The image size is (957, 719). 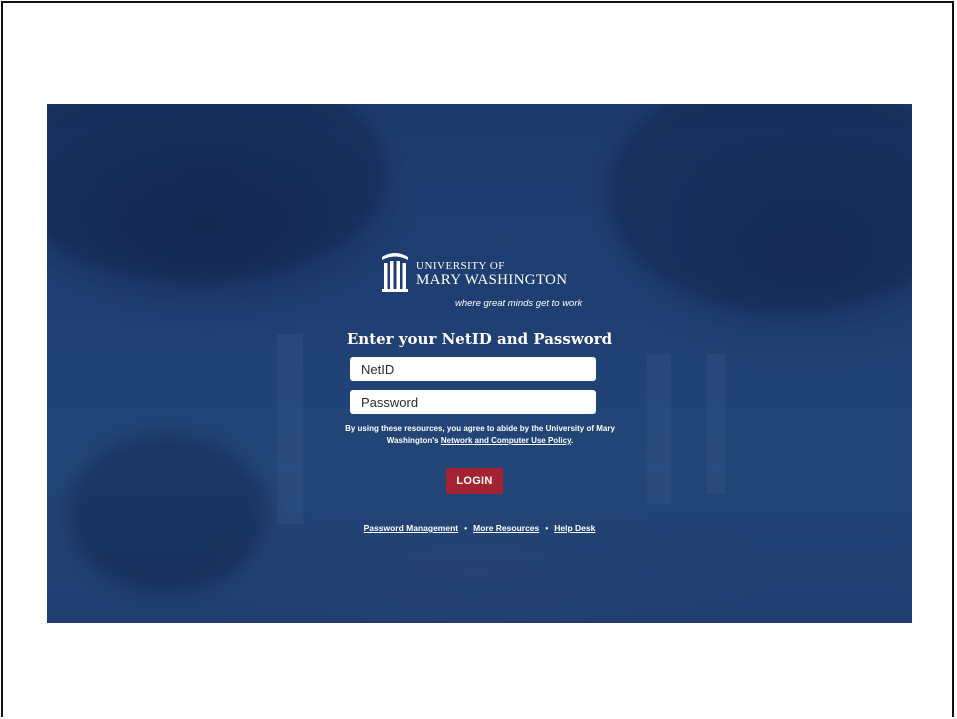 What do you see at coordinates (473, 369) in the screenshot?
I see `netid-input` at bounding box center [473, 369].